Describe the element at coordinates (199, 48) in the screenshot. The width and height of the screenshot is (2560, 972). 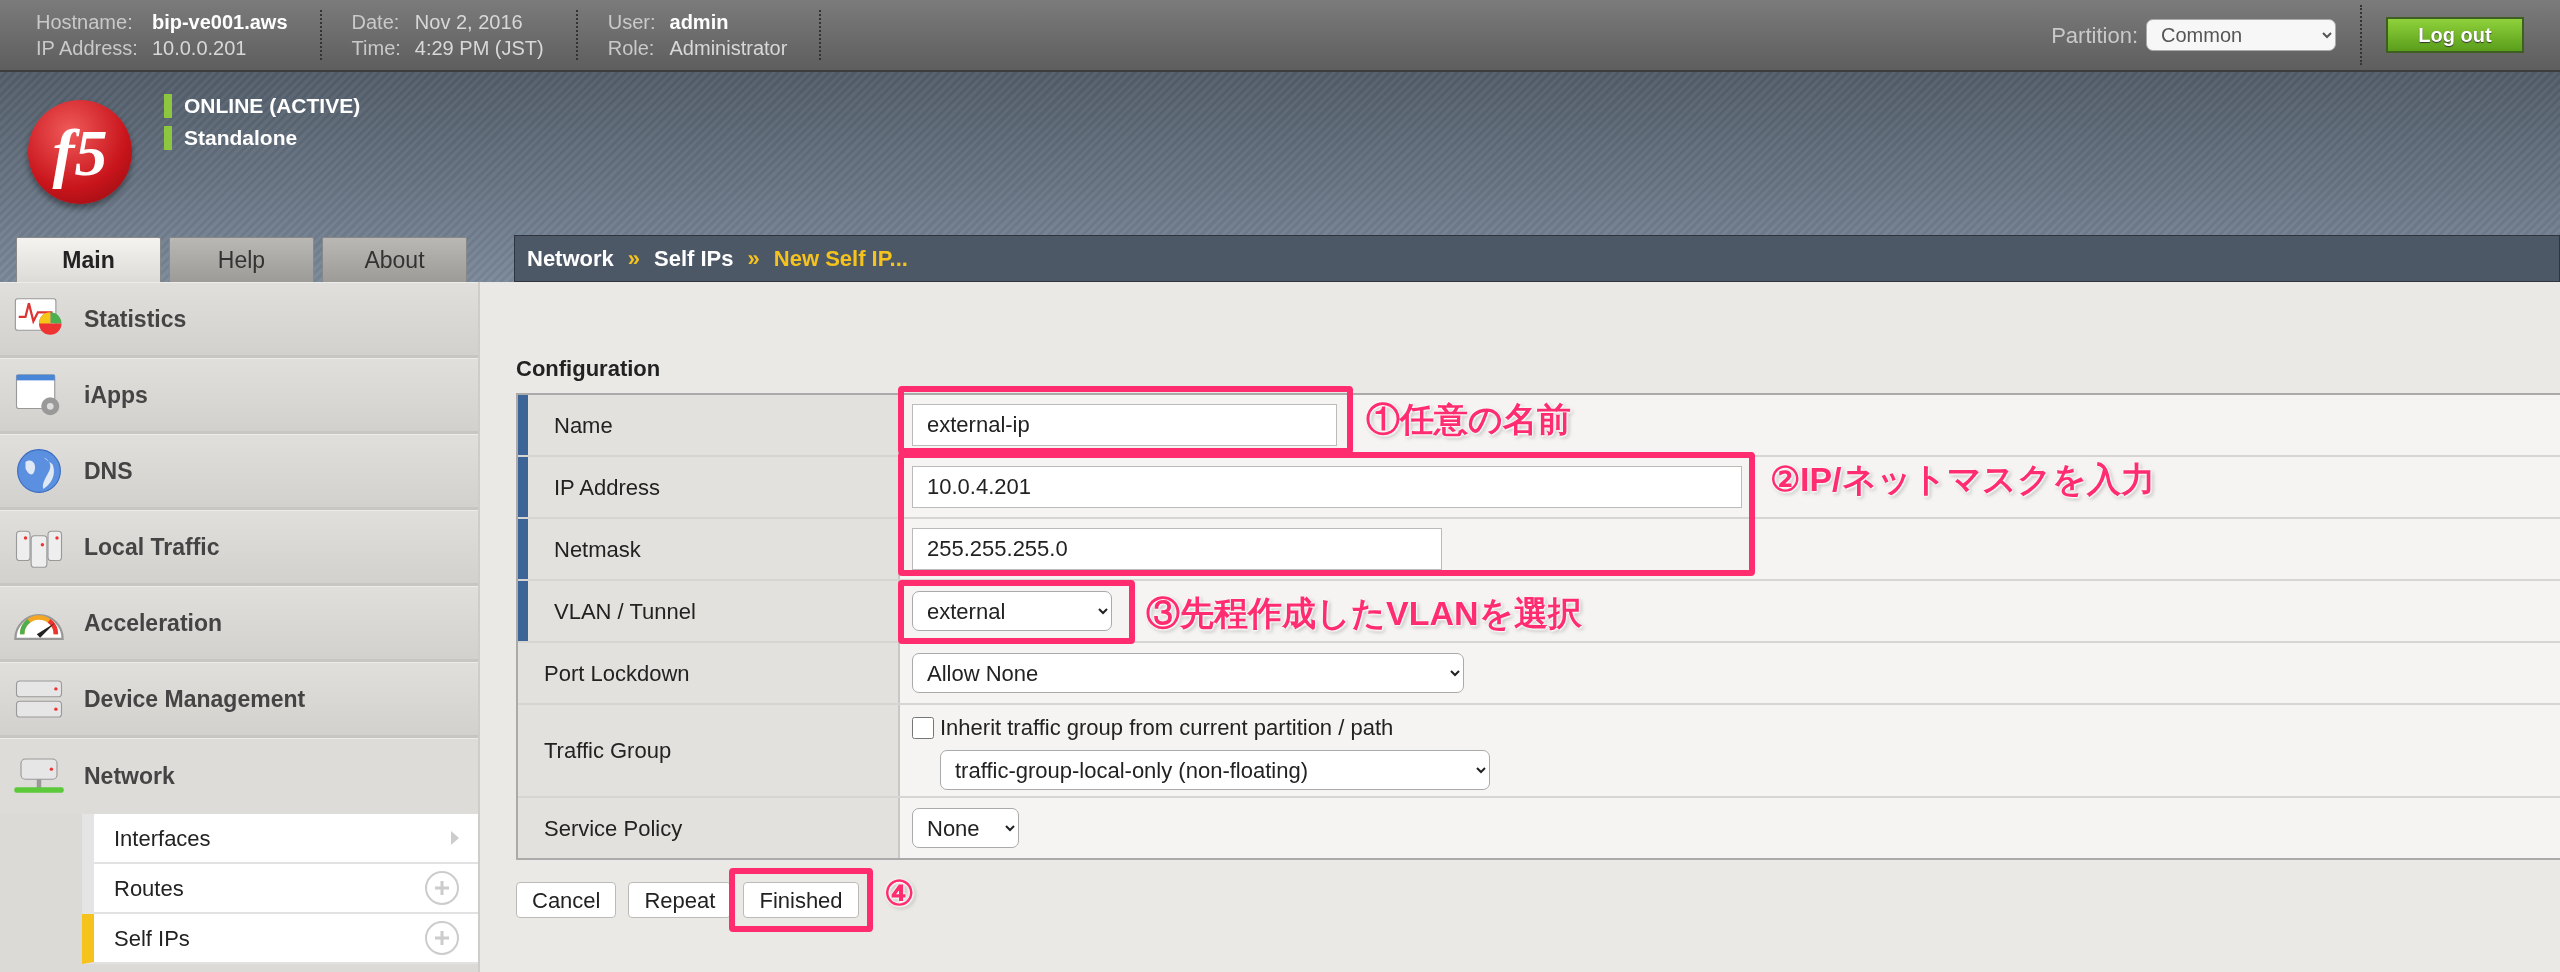
I see `info-value: 10.0.0.201` at that location.